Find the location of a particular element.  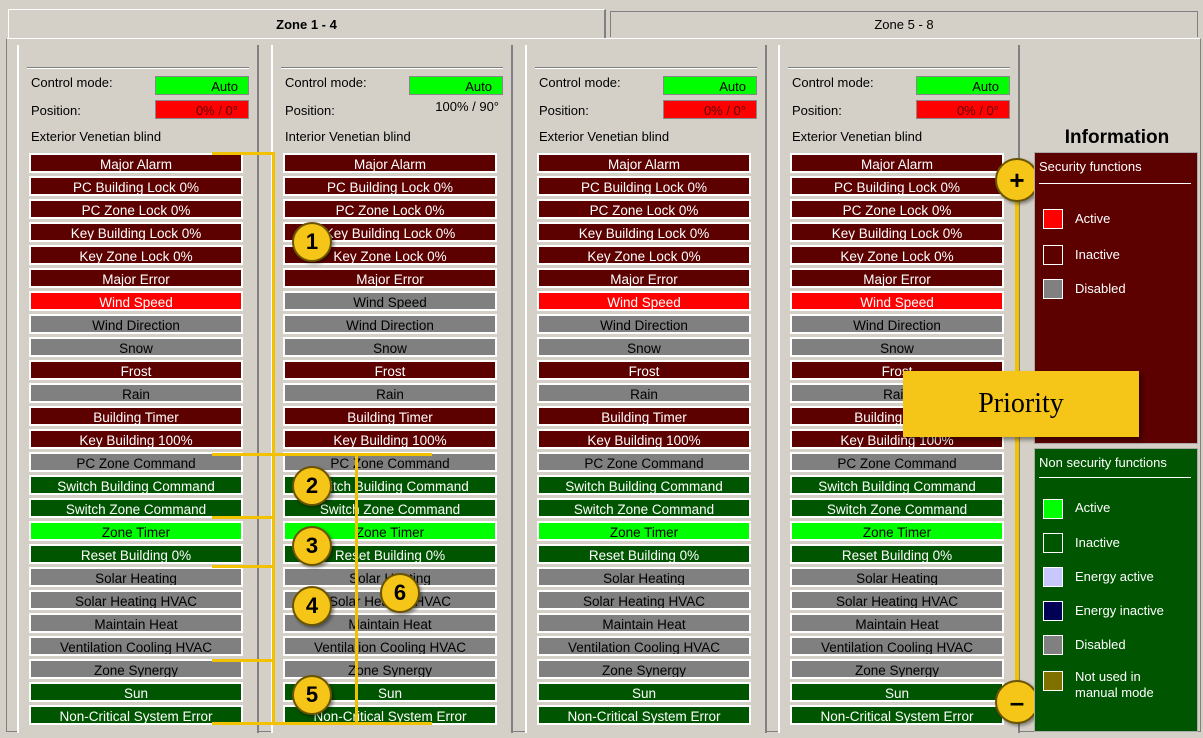

control-mode-label: Control mode: is located at coordinates (833, 82).